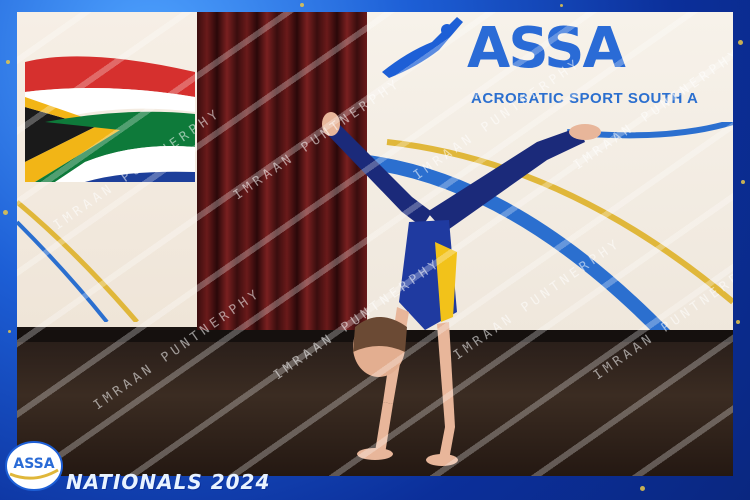 The height and width of the screenshot is (500, 750). What do you see at coordinates (546, 48) in the screenshot?
I see `banner-logo: ASSA` at bounding box center [546, 48].